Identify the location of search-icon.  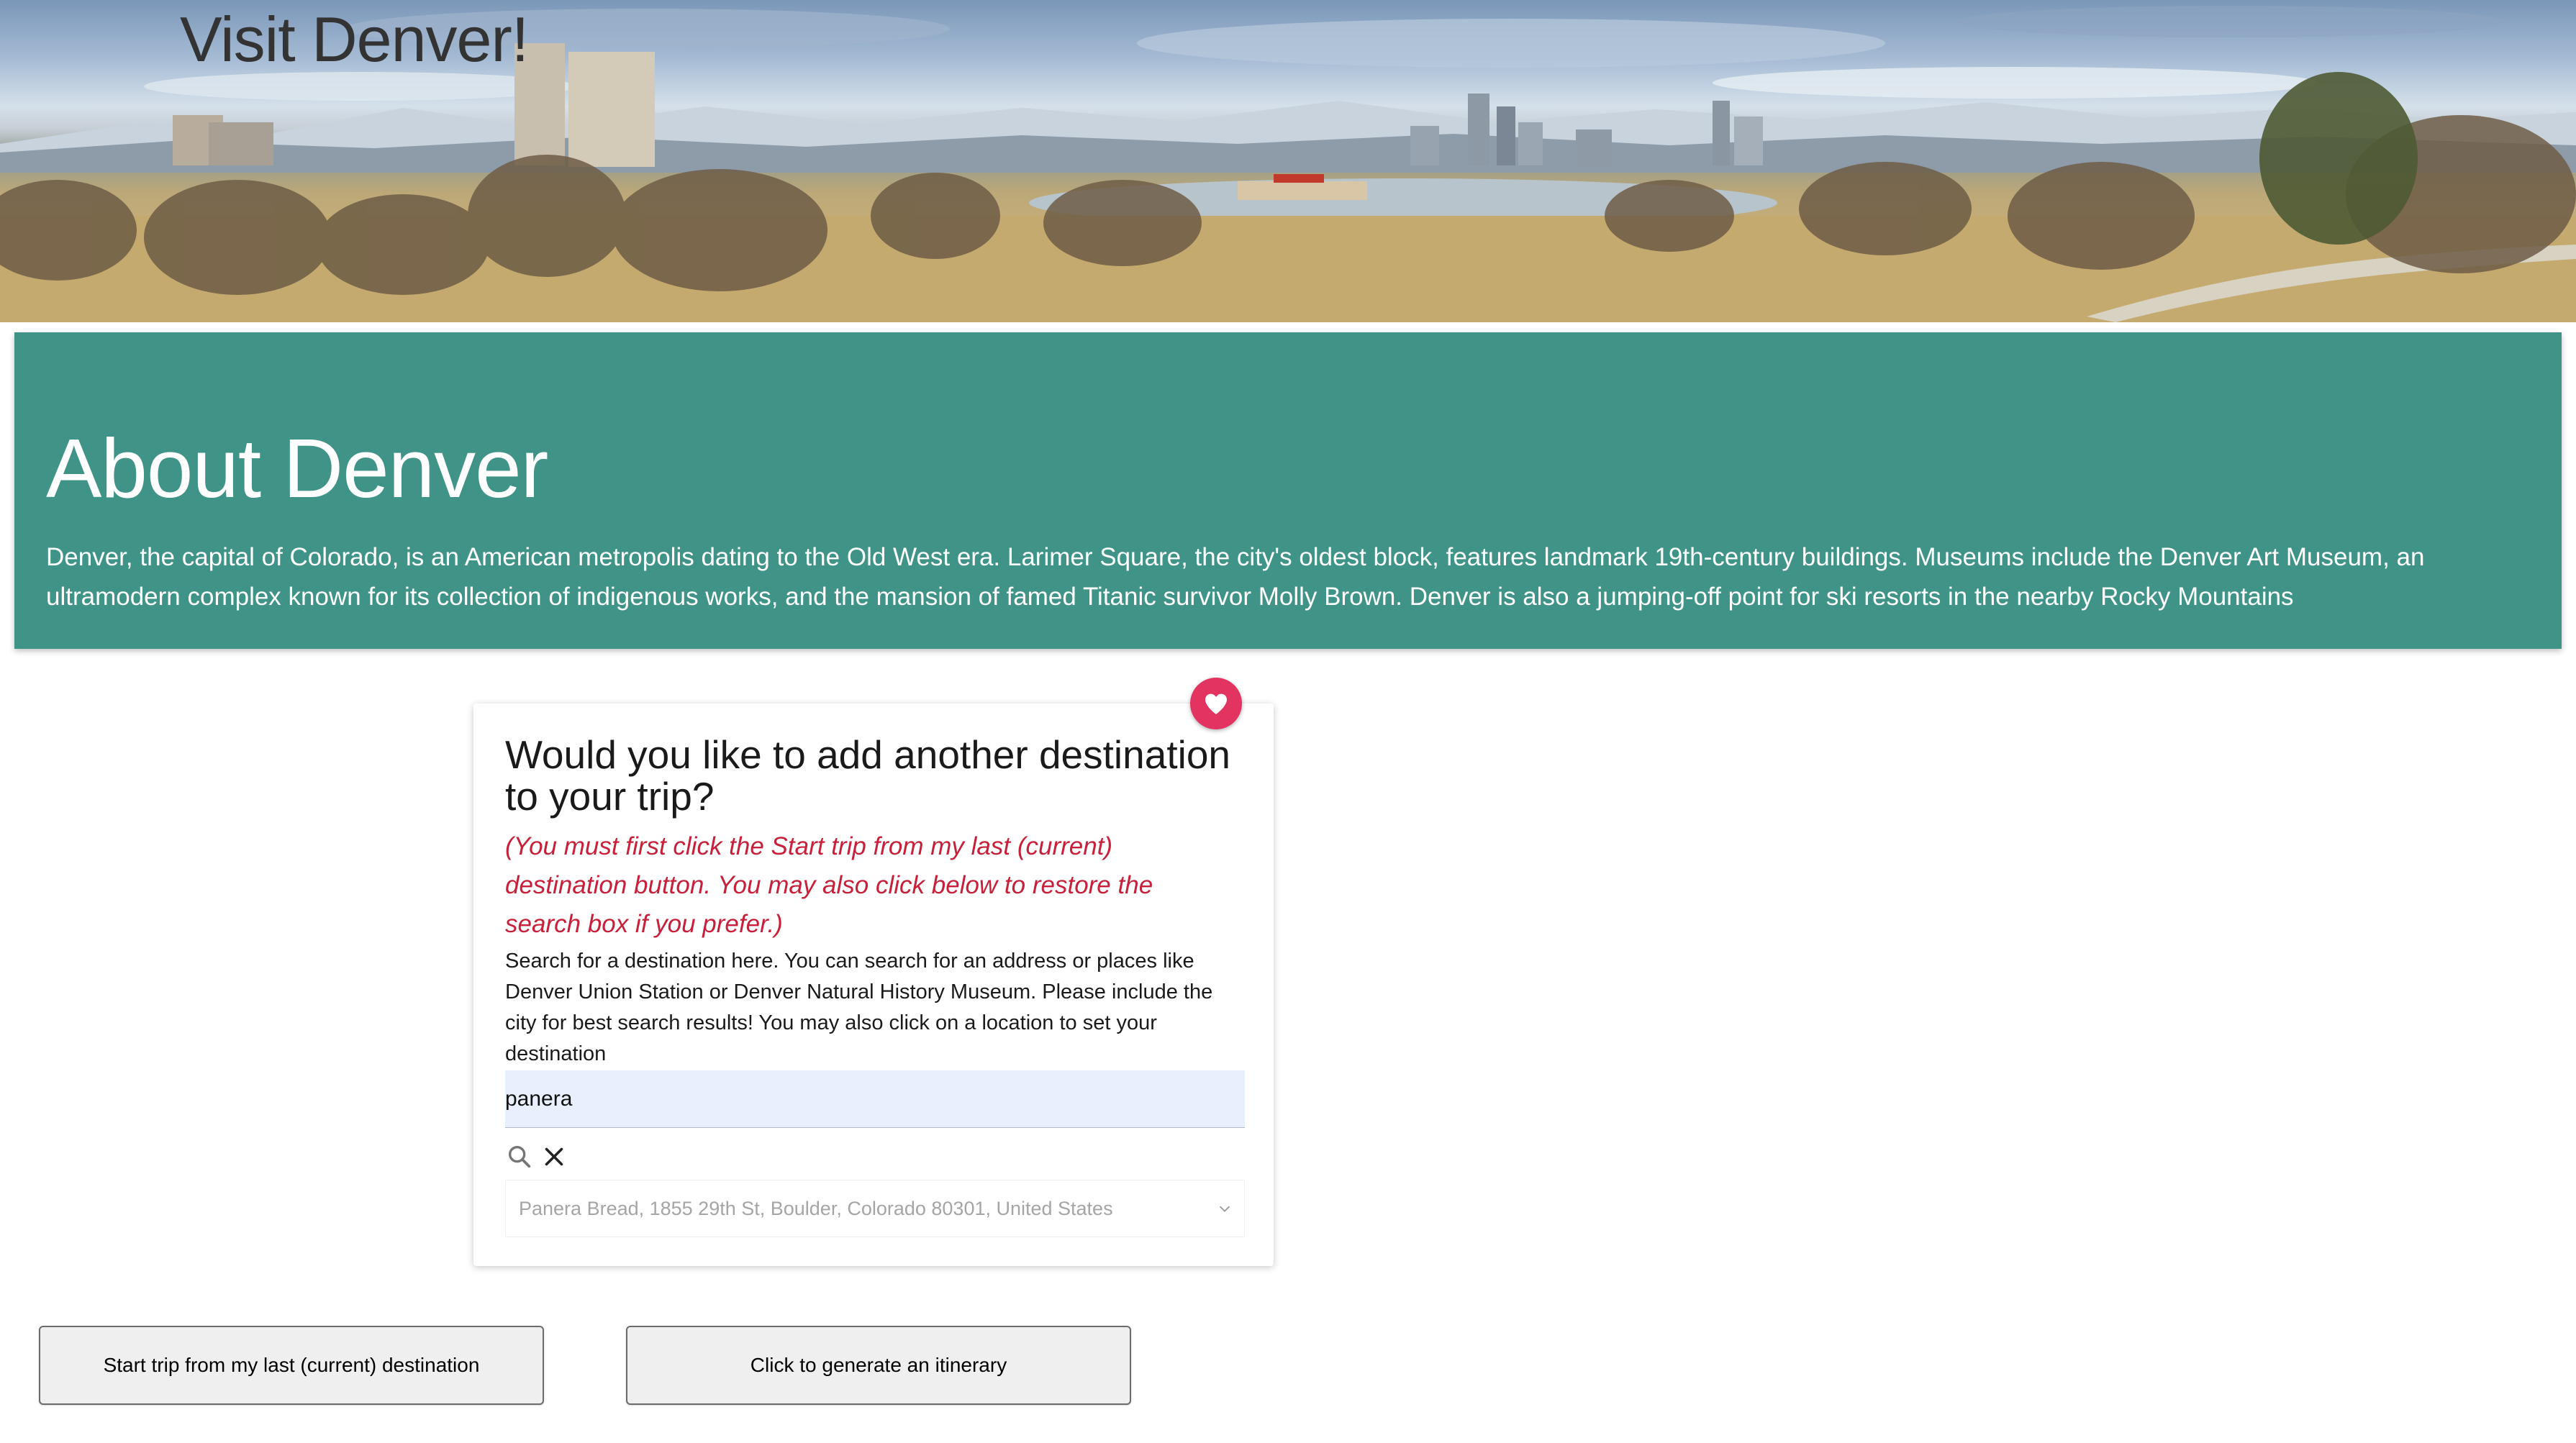
(519, 1156).